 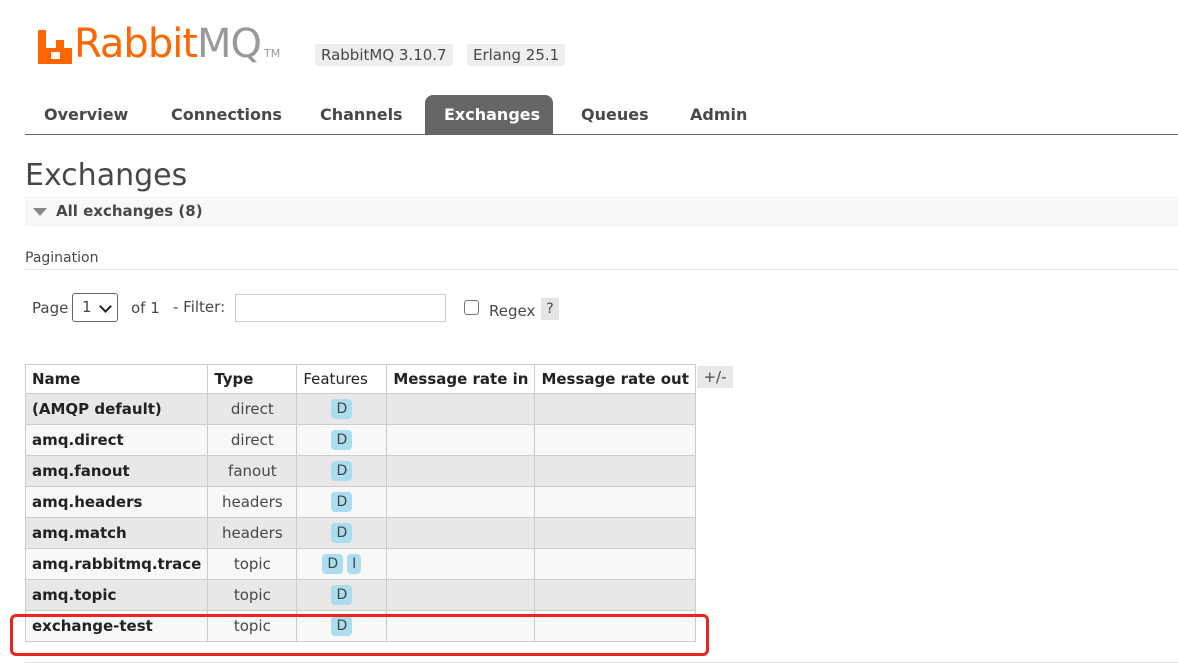 What do you see at coordinates (512, 311) in the screenshot?
I see `regex-label: Regex` at bounding box center [512, 311].